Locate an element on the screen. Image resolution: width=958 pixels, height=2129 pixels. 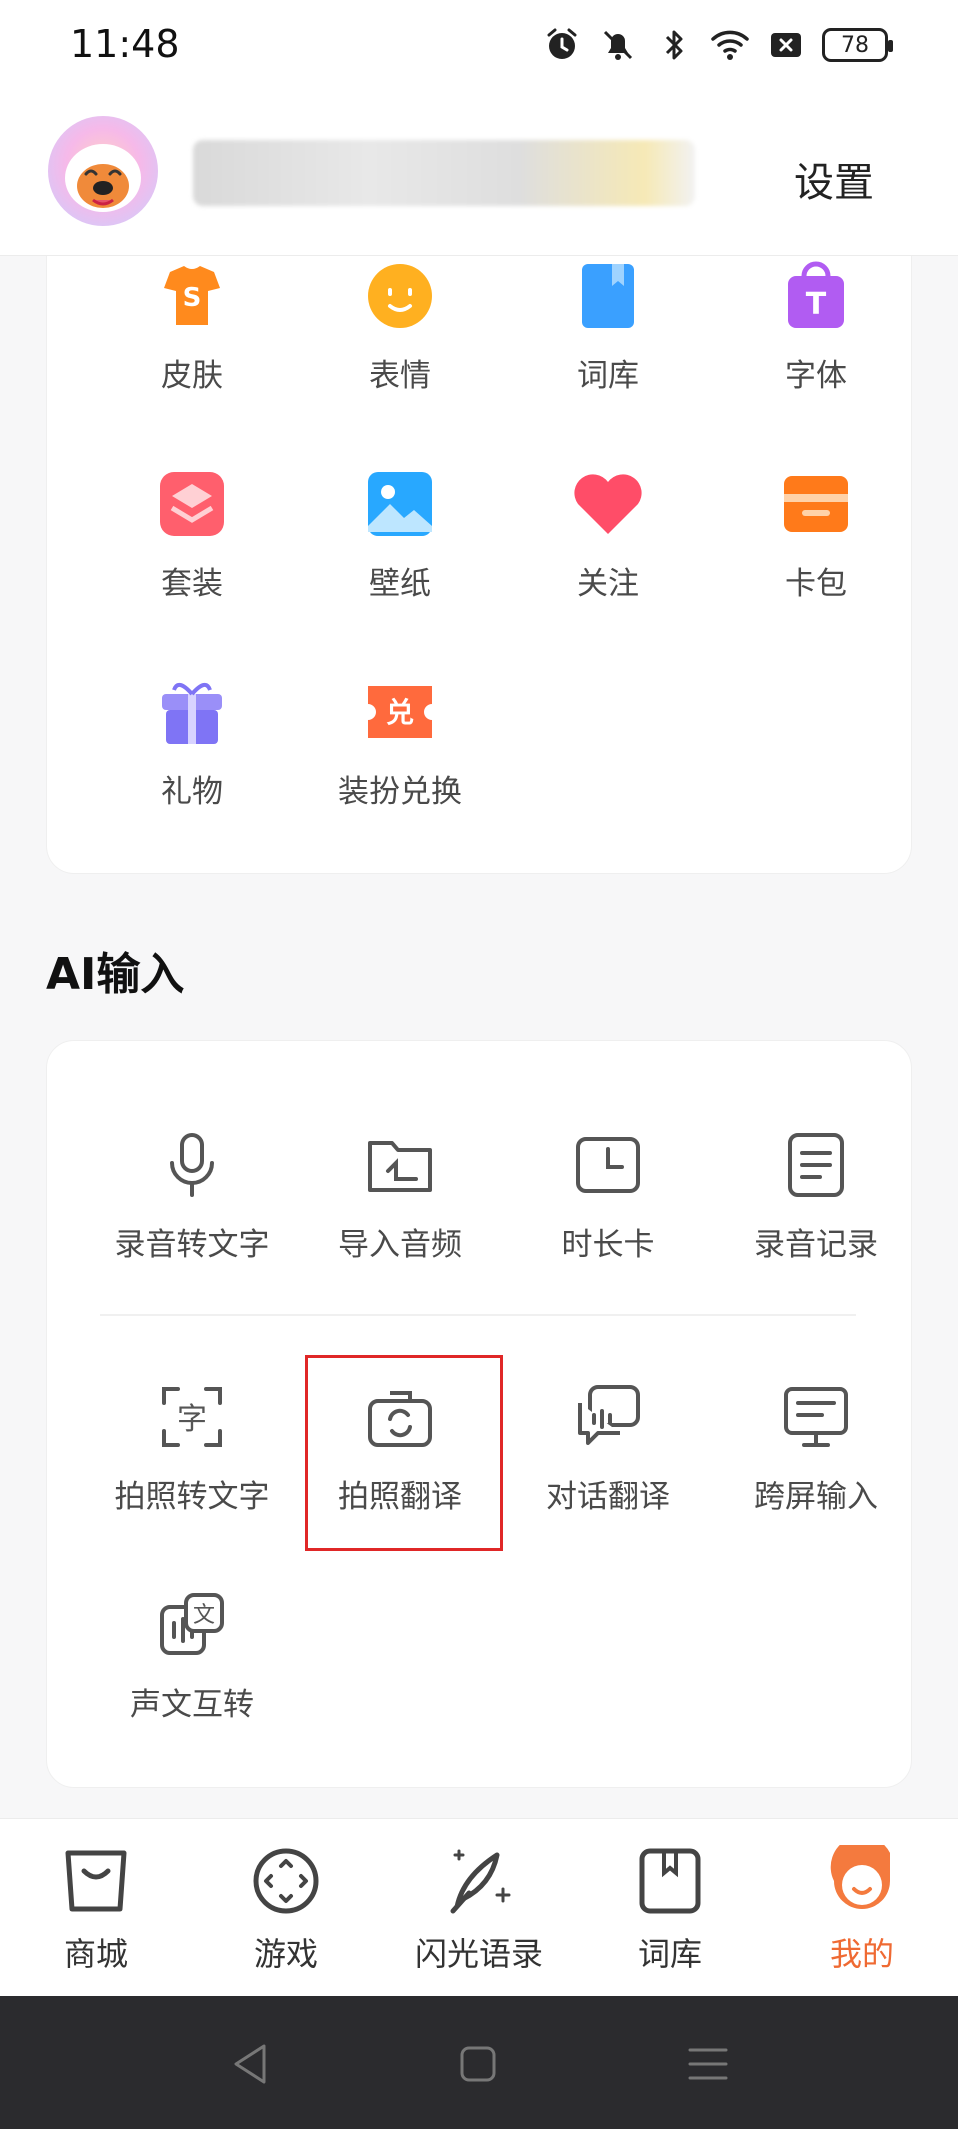
decor-item-card-wallet: 卡包 is located at coordinates (816, 533).